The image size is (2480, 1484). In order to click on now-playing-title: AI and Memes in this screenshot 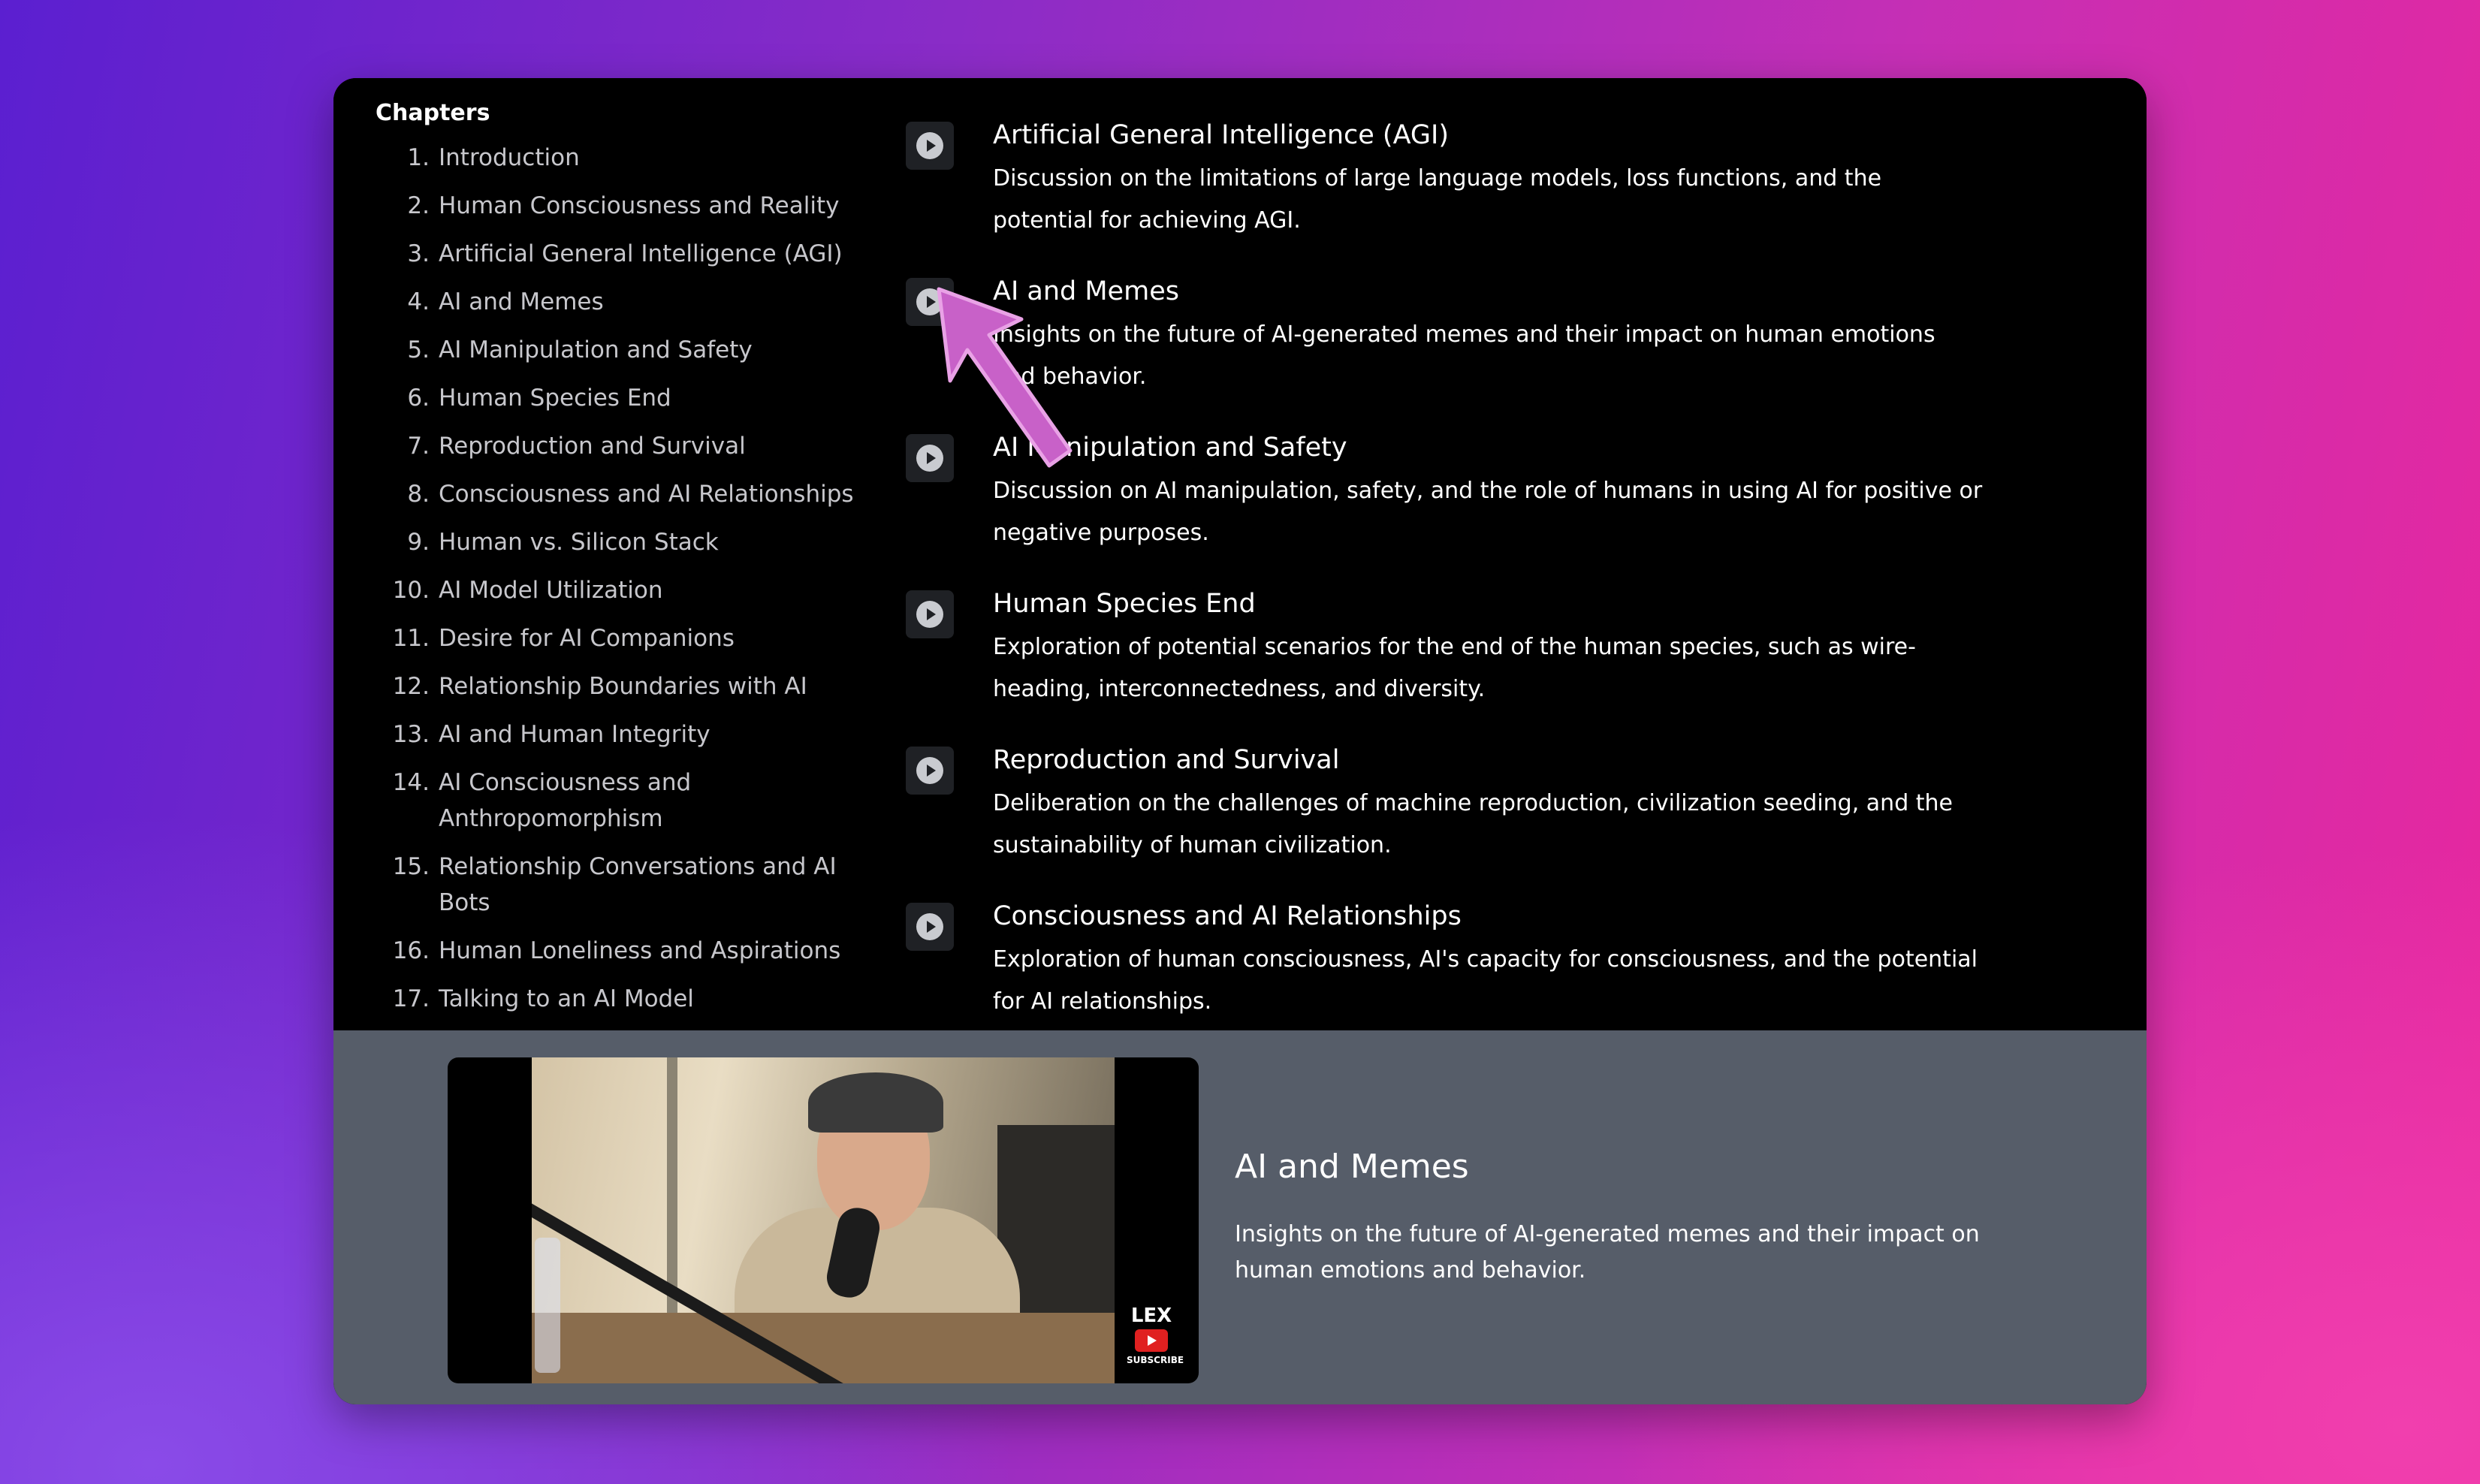, I will do `click(1352, 1167)`.